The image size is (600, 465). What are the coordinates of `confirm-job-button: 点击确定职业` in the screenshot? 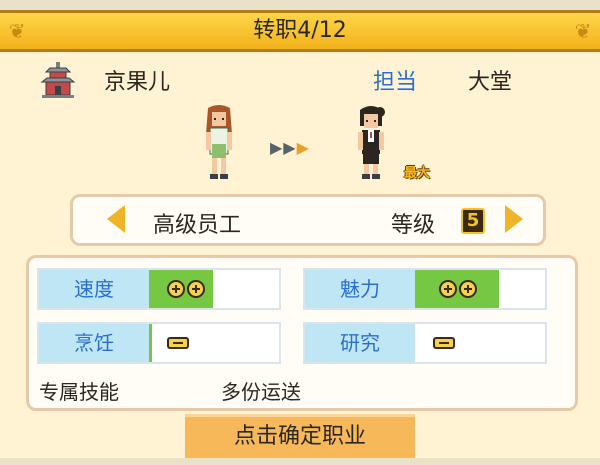 It's located at (300, 436).